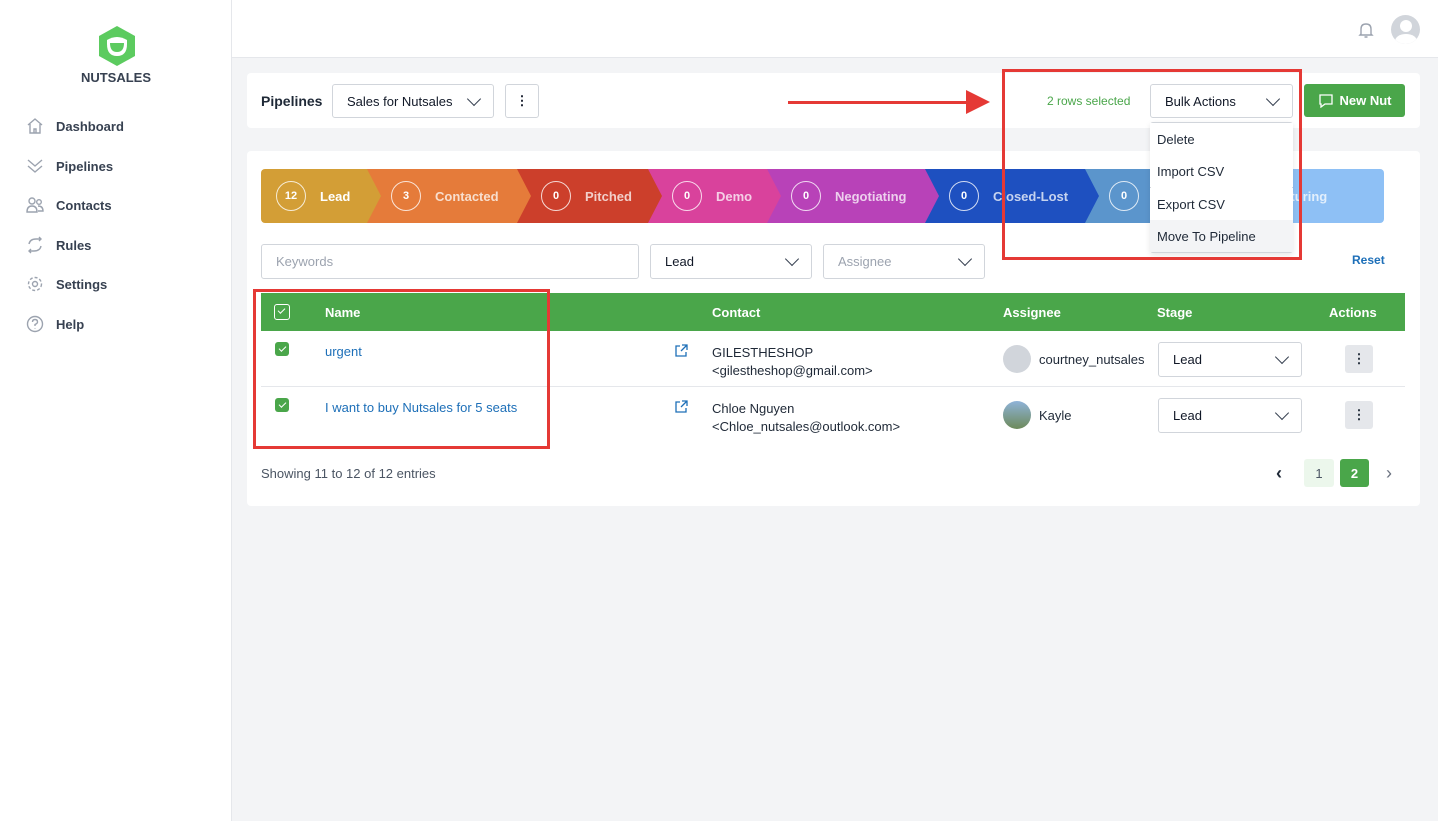 This screenshot has width=1438, height=821. I want to click on contact-cell: Chloe Nguyen <Chloe_nutsales@outlook.com>, so click(806, 418).